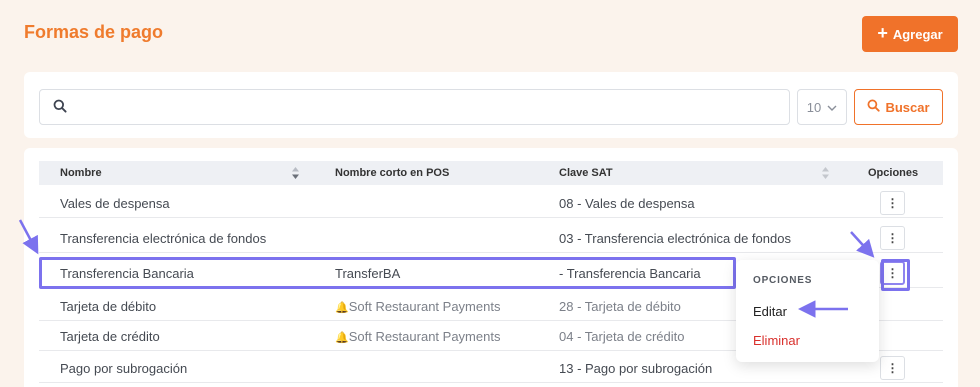 The width and height of the screenshot is (980, 387). What do you see at coordinates (392, 173) in the screenshot?
I see `column-header-nombre-corto: Nombre corto en POS` at bounding box center [392, 173].